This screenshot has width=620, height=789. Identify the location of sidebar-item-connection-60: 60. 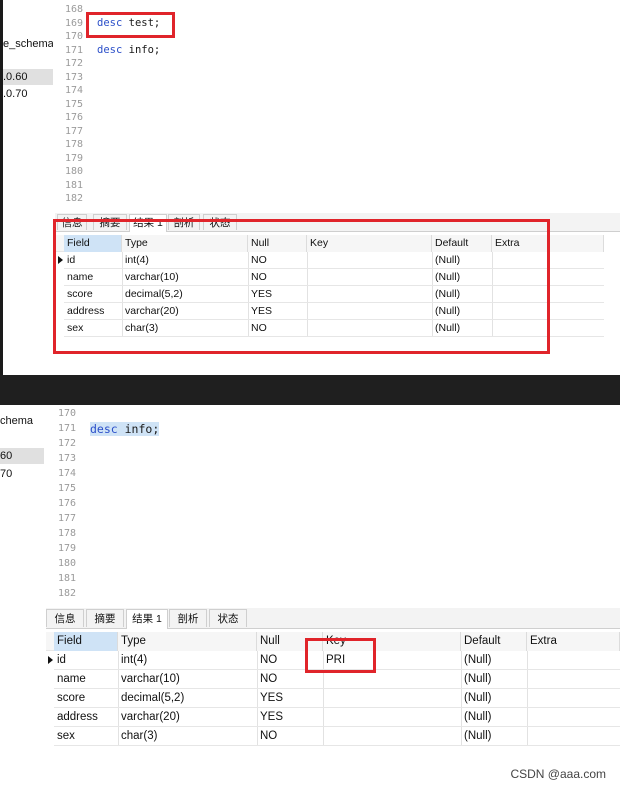
(22, 456).